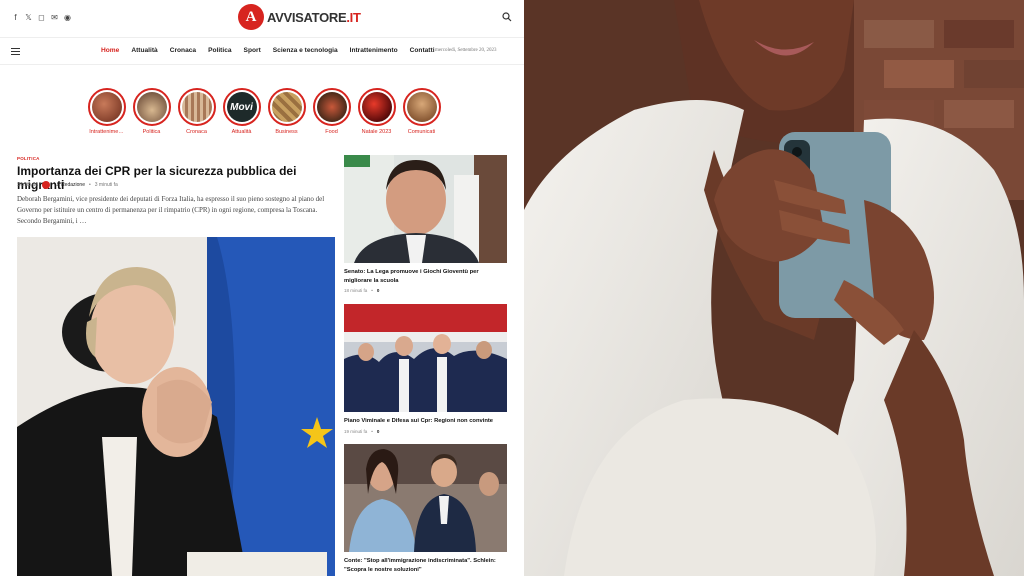 Image resolution: width=1024 pixels, height=576 pixels. Describe the element at coordinates (241, 132) in the screenshot. I see `story-label: Attualità` at that location.